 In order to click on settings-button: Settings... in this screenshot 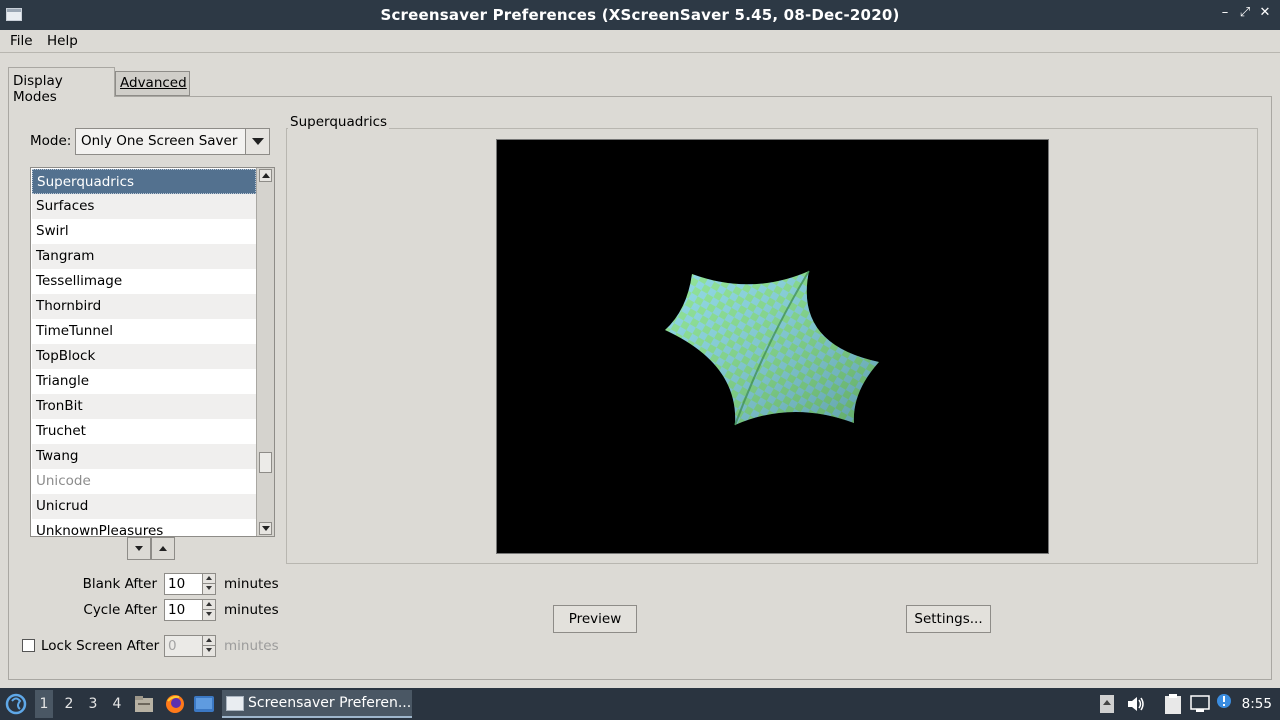, I will do `click(948, 619)`.